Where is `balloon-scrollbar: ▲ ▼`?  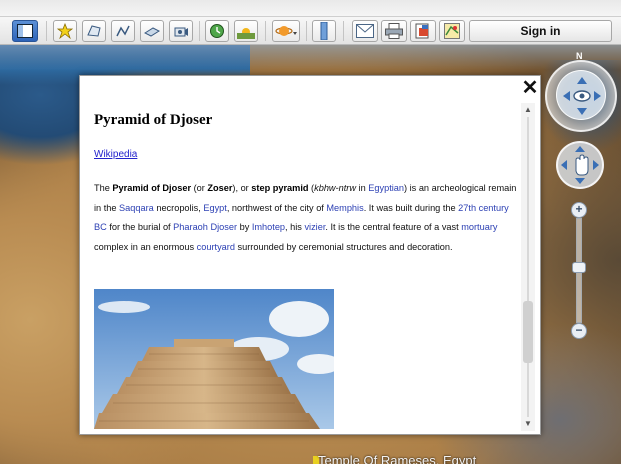 balloon-scrollbar: ▲ ▼ is located at coordinates (528, 267).